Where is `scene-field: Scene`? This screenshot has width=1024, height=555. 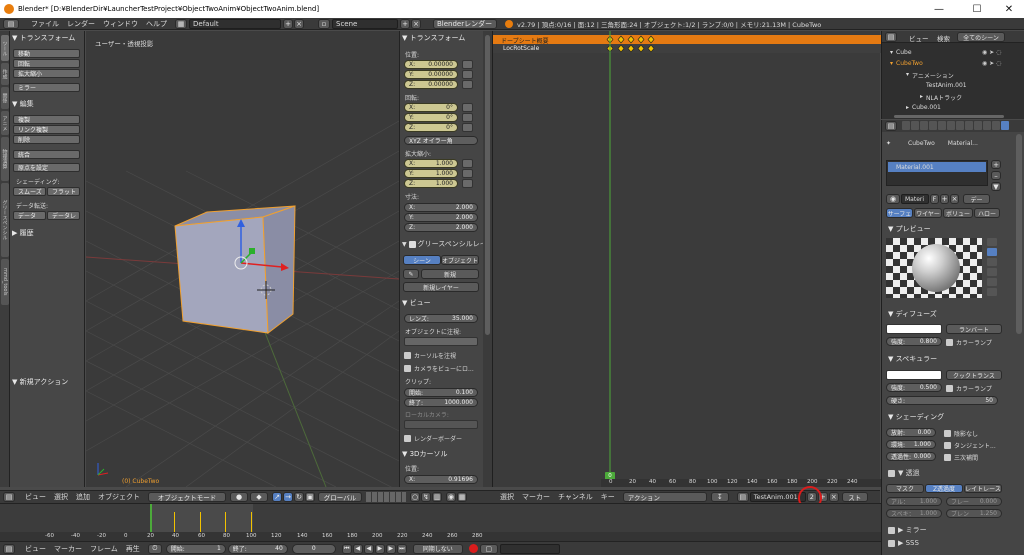 scene-field: Scene is located at coordinates (365, 23).